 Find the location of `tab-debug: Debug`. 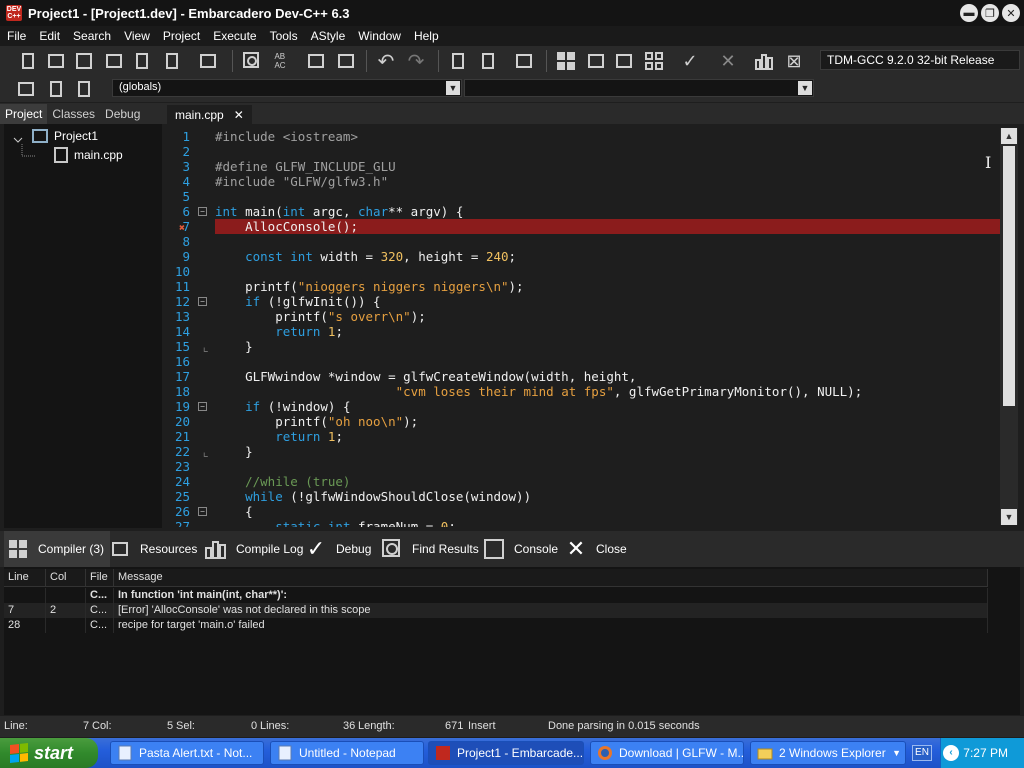

tab-debug: Debug is located at coordinates (122, 114).